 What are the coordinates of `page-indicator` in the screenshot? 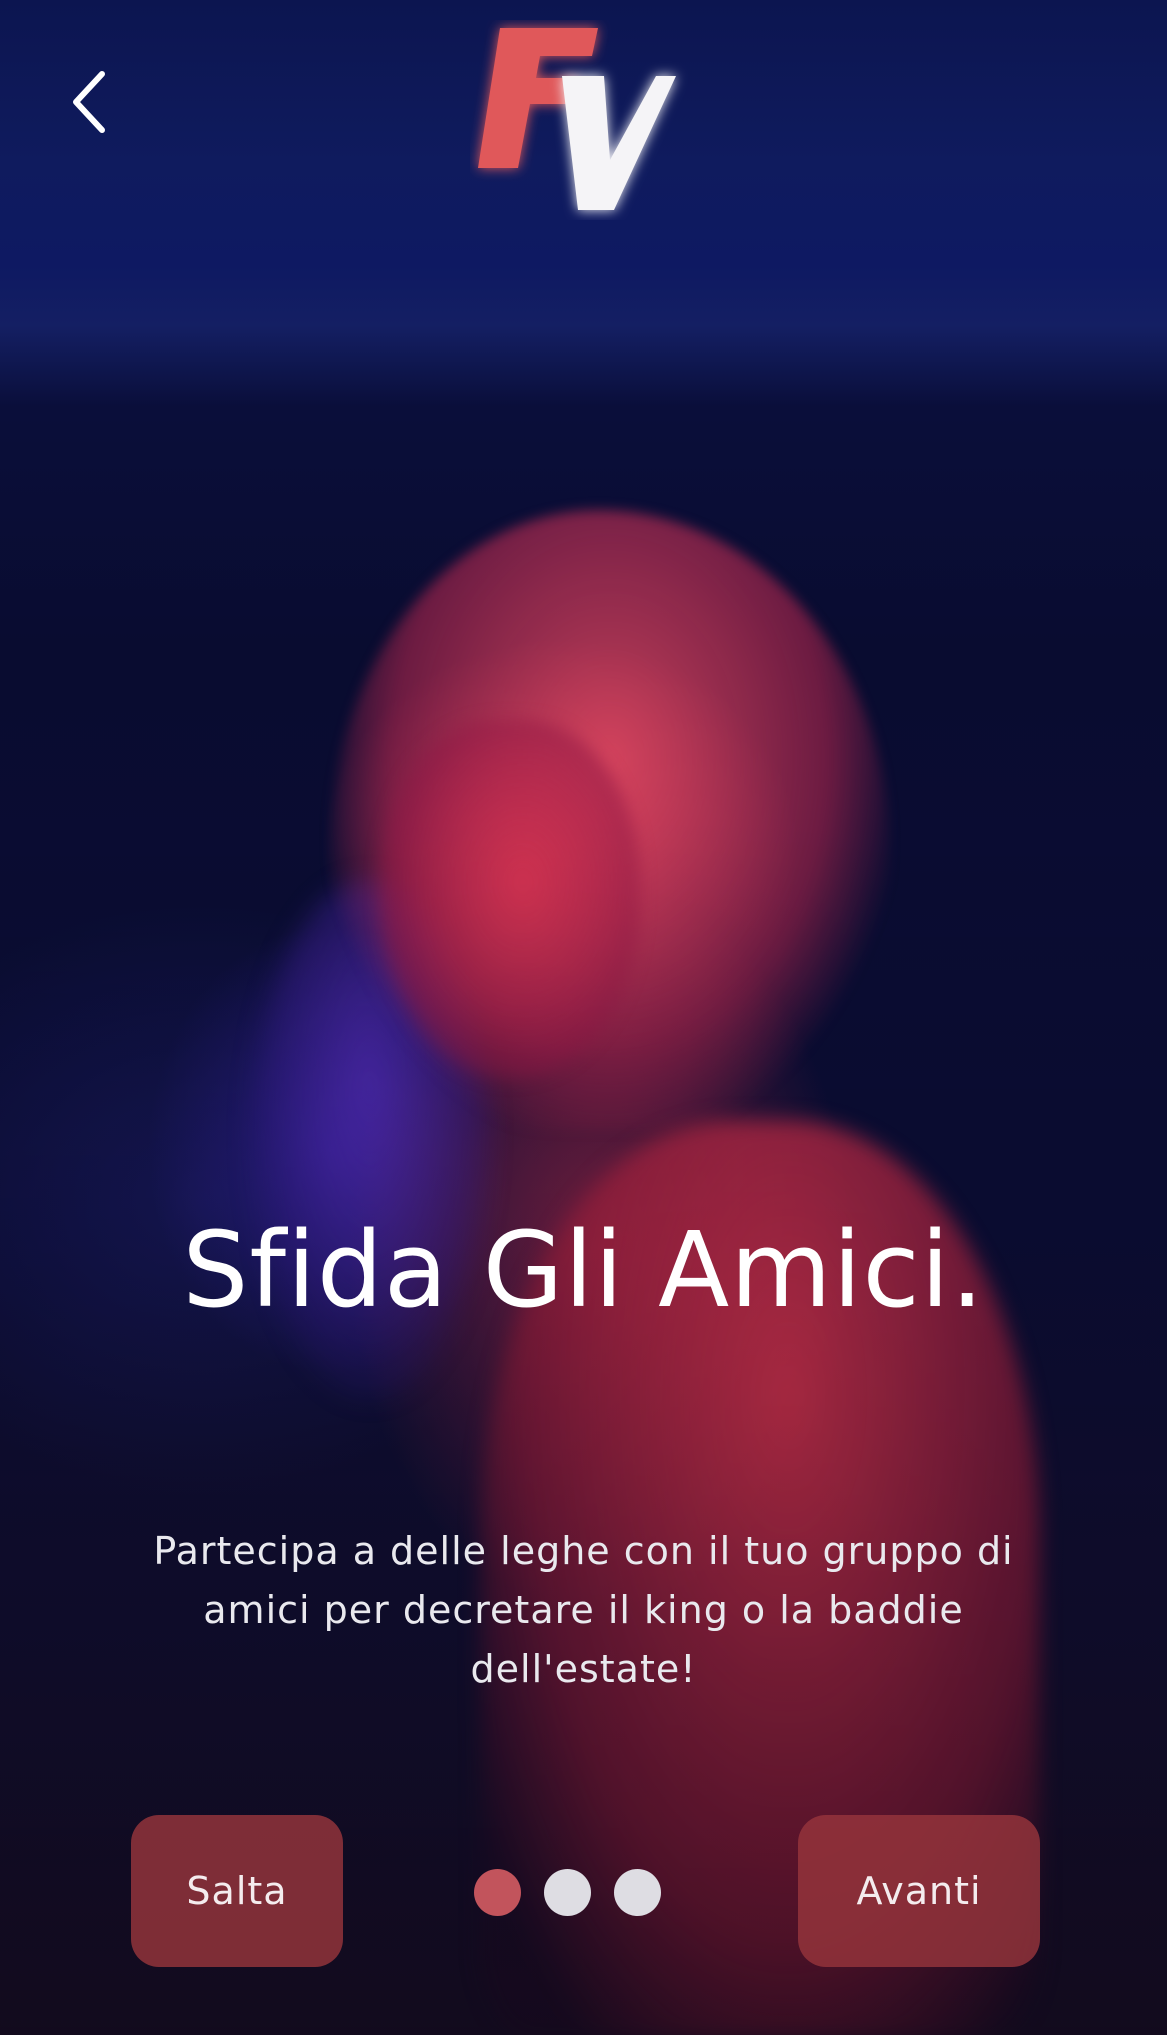 It's located at (567, 1892).